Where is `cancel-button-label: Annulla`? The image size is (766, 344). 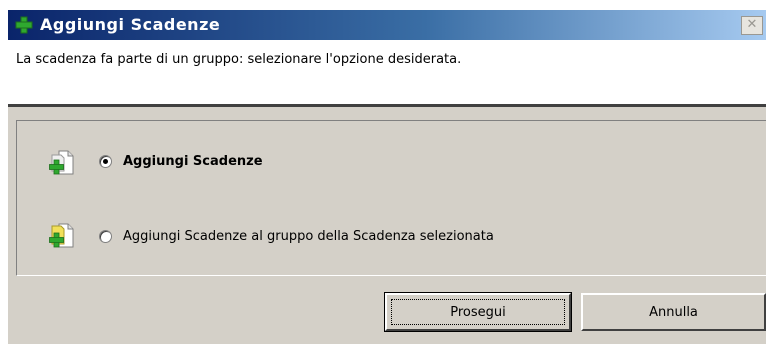
cancel-button-label: Annulla is located at coordinates (673, 312).